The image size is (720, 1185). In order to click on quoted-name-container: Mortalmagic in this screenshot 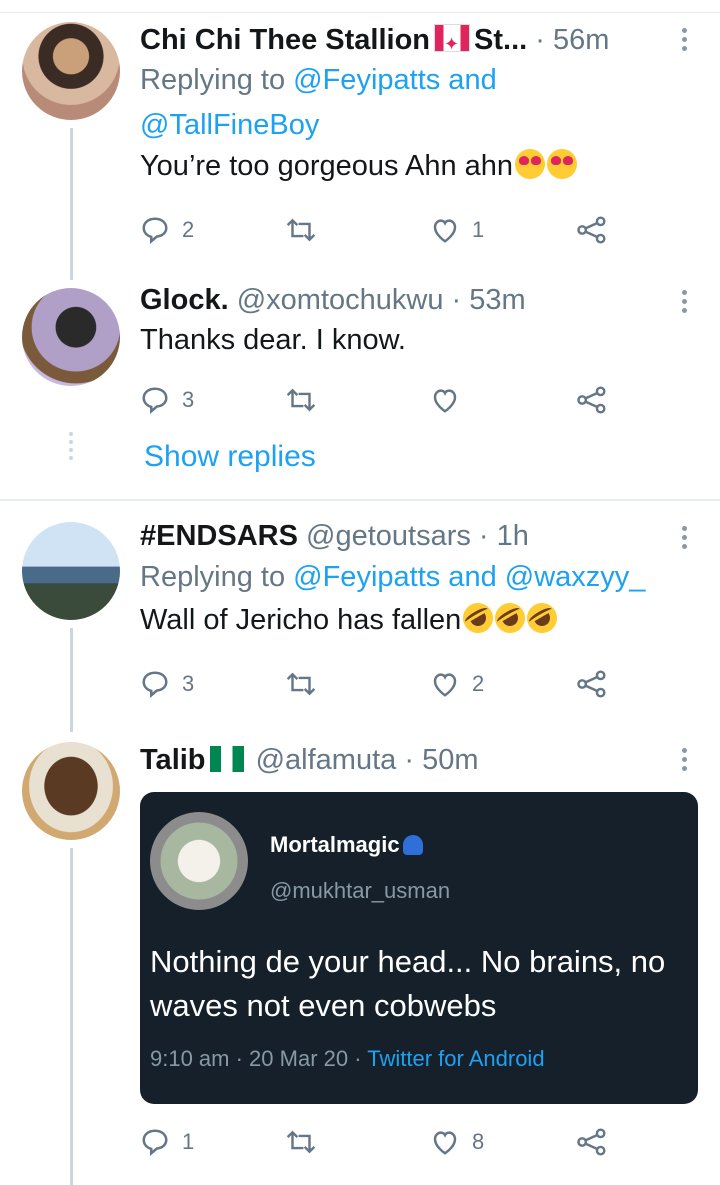, I will do `click(346, 845)`.